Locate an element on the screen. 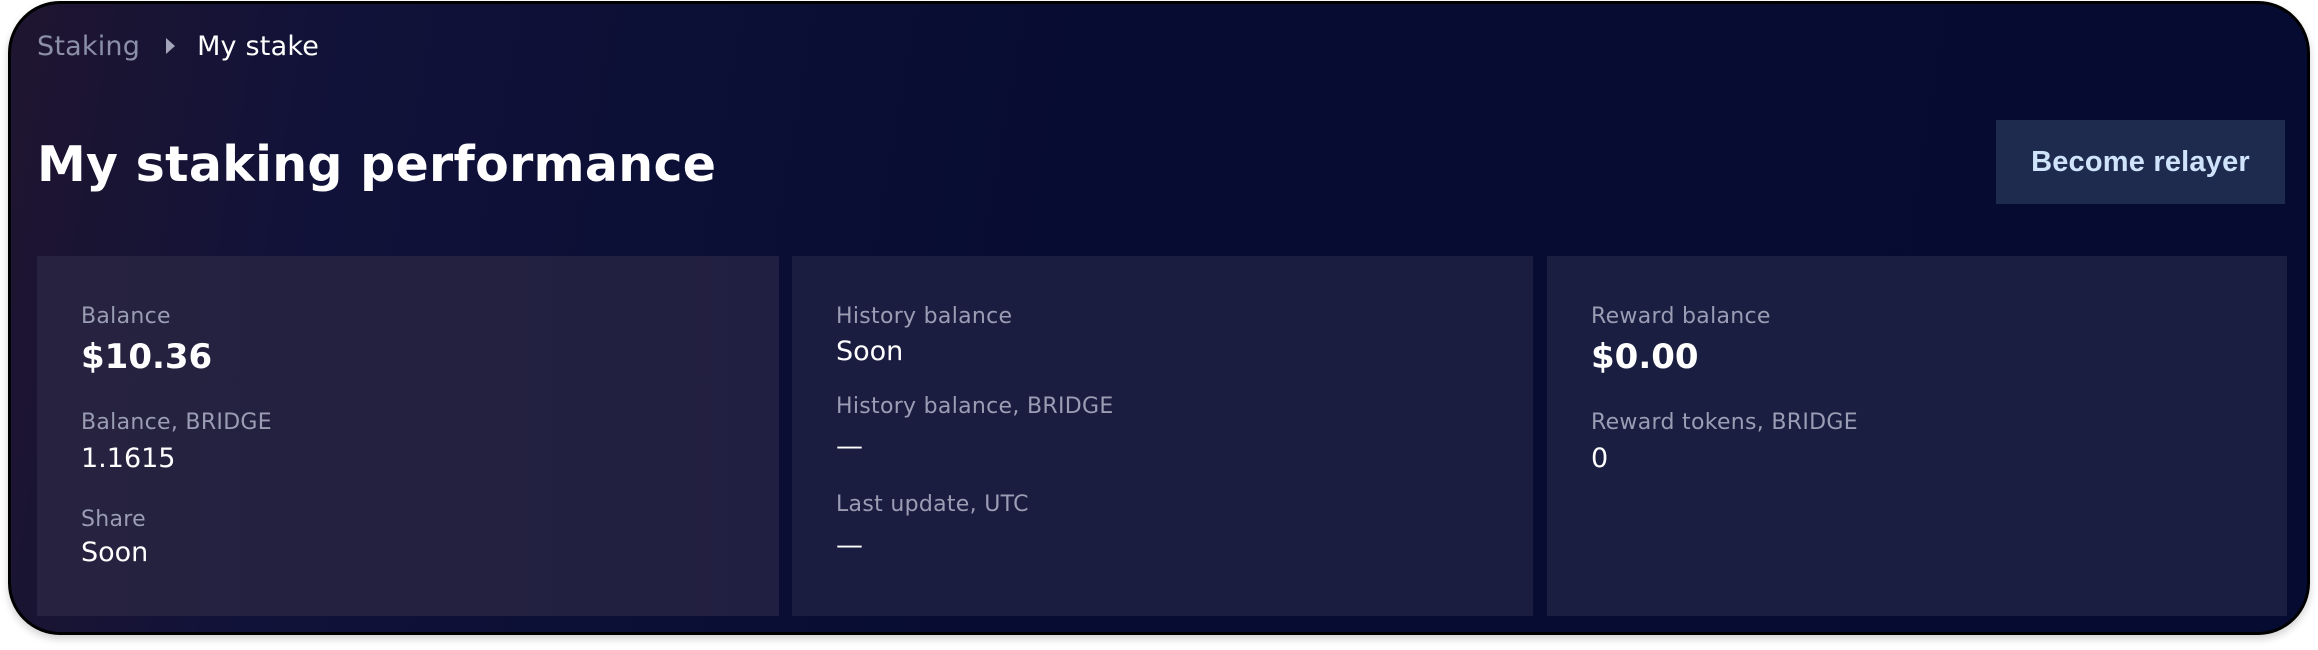 This screenshot has height=650, width=2318. share-label: Share is located at coordinates (113, 519).